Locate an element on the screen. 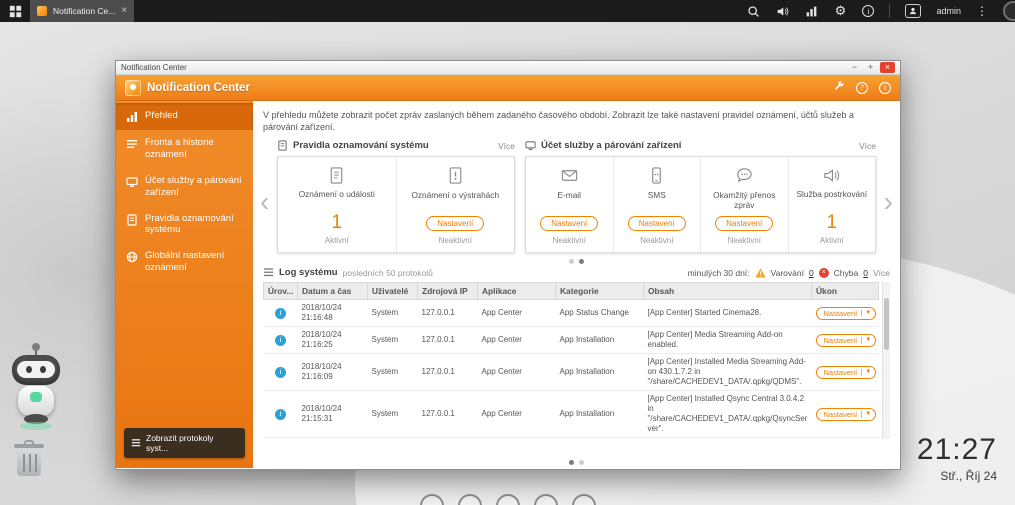 The width and height of the screenshot is (1015, 505). event-rules-count: 1 is located at coordinates (336, 222).